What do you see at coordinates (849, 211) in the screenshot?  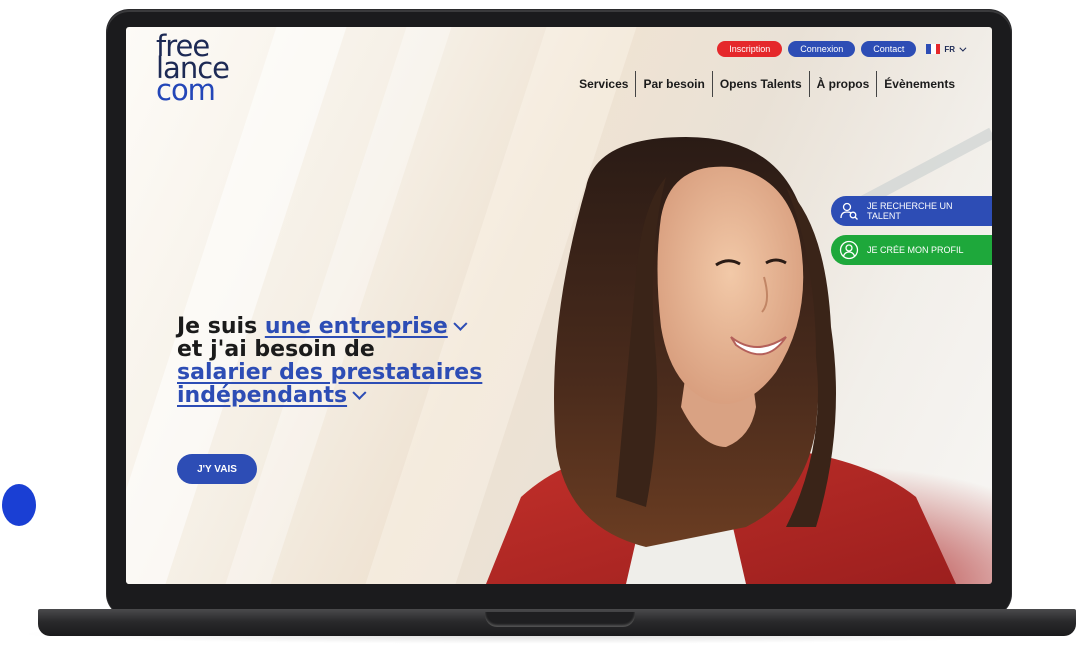 I see `user-search-icon` at bounding box center [849, 211].